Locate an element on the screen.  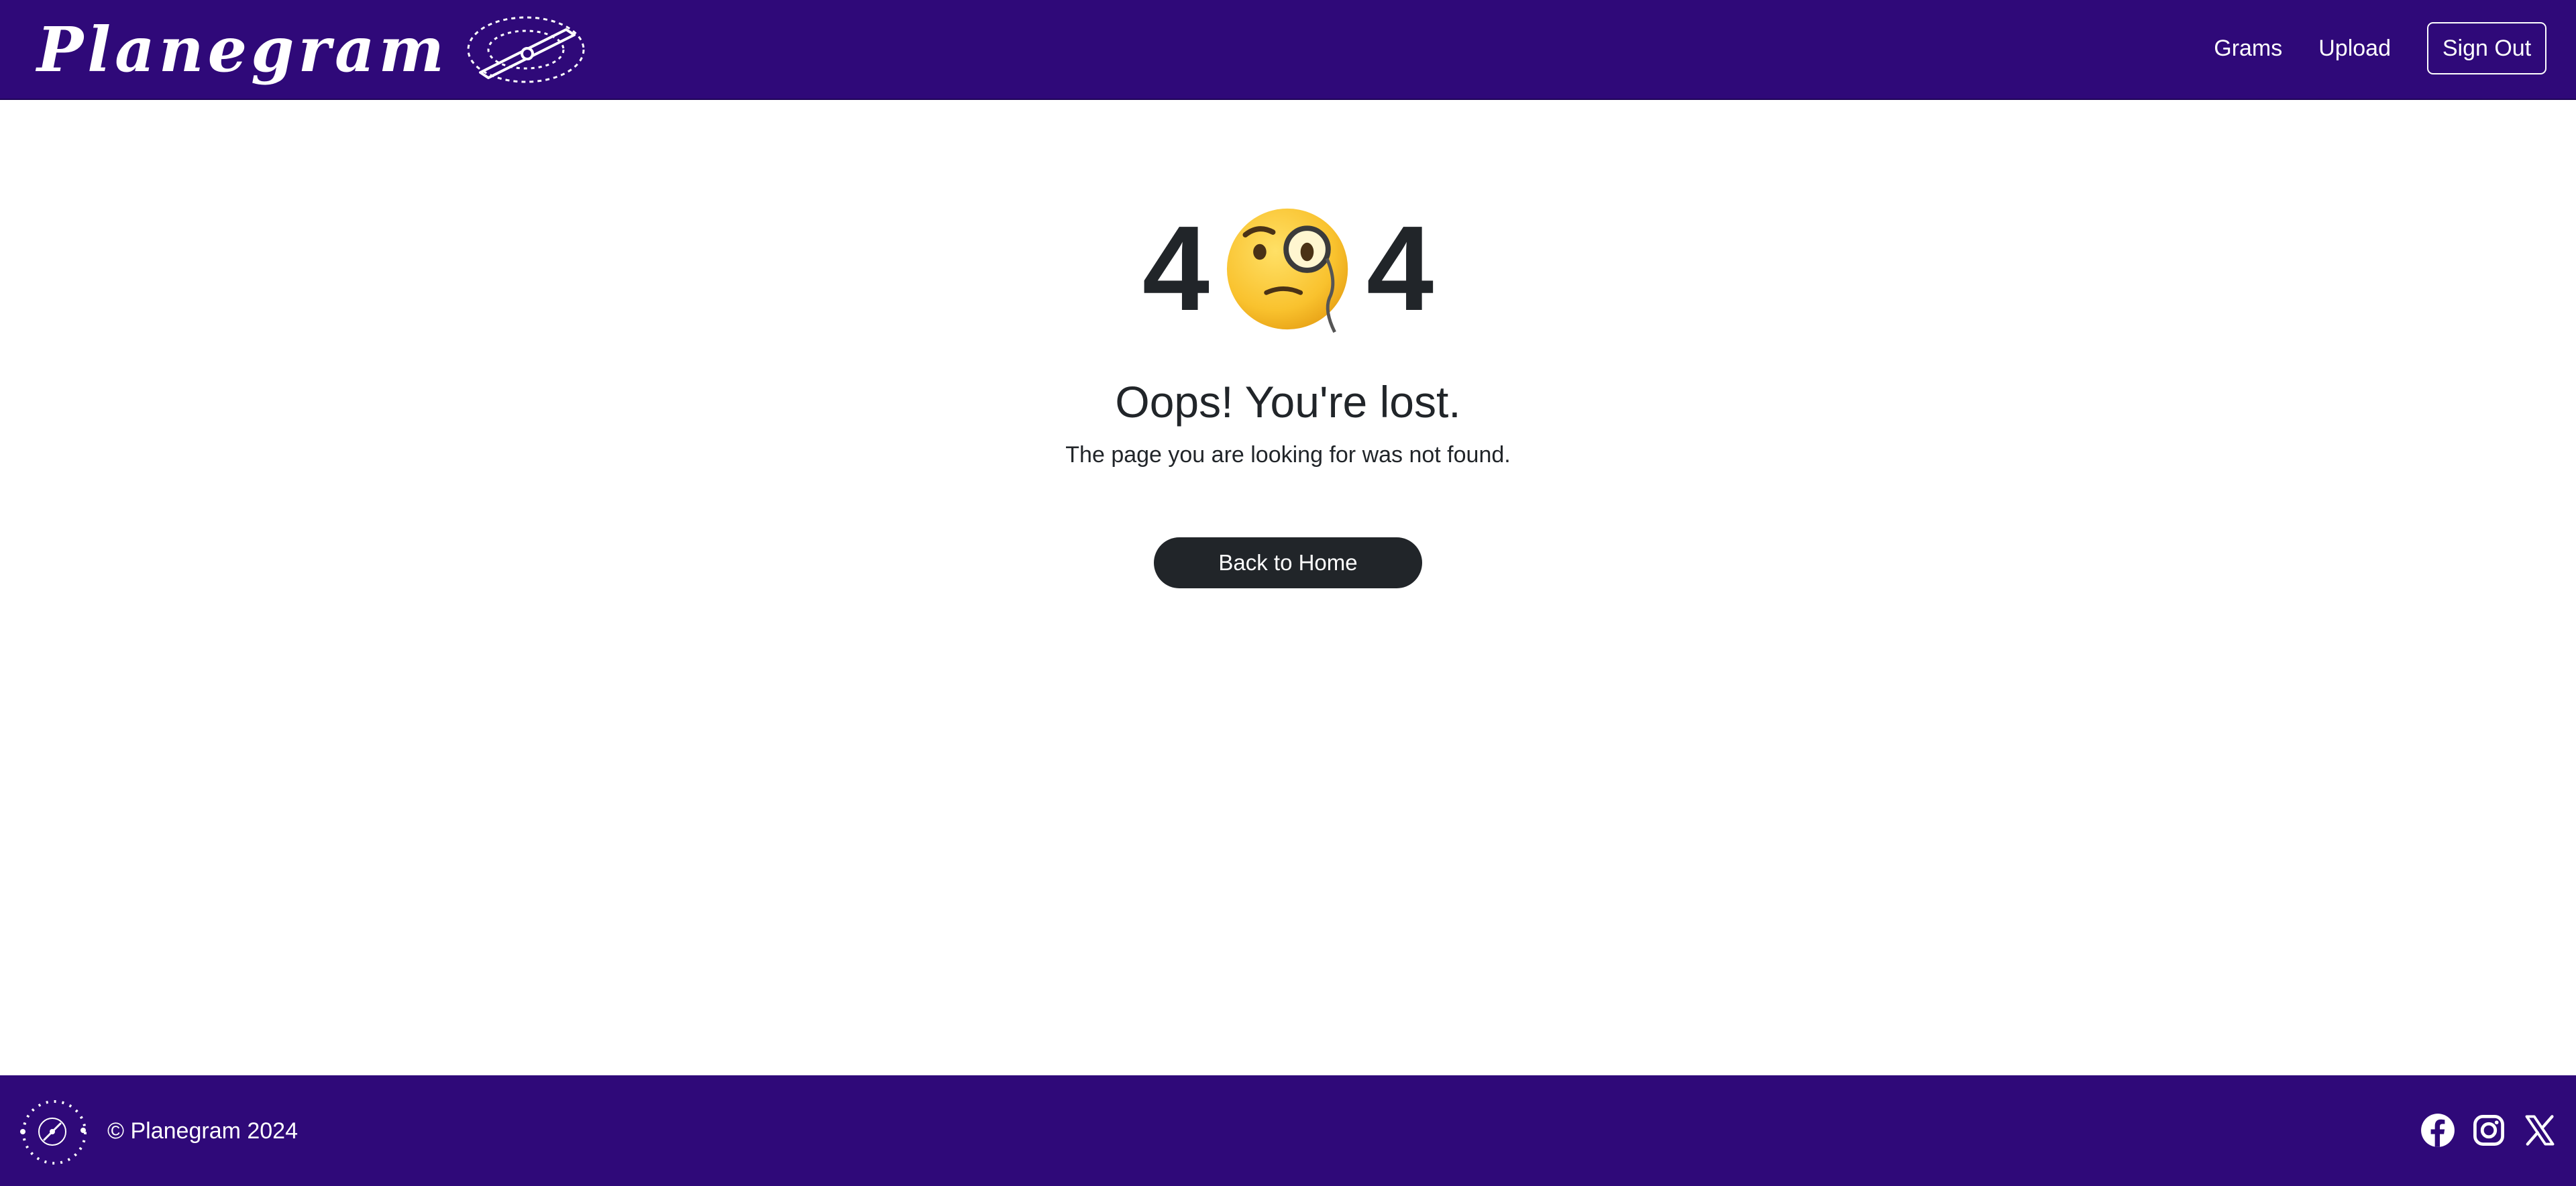
social-links is located at coordinates (2480, 1130).